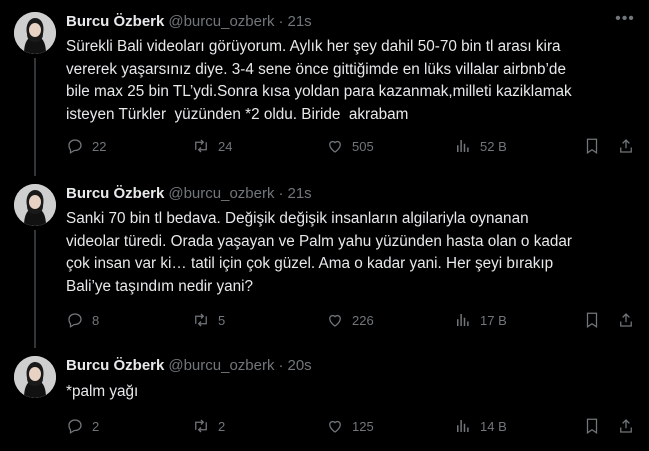 The width and height of the screenshot is (649, 451). What do you see at coordinates (350, 320) in the screenshot?
I see `like-button: 226` at bounding box center [350, 320].